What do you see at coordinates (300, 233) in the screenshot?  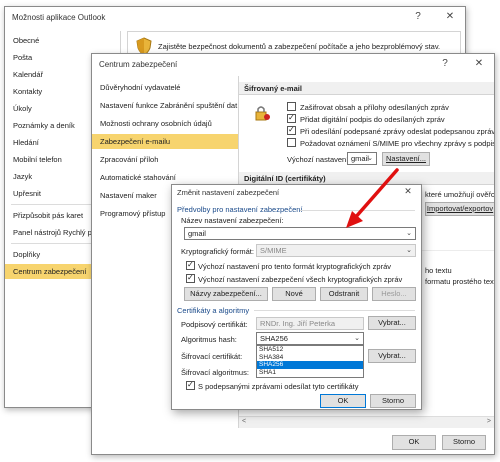 I see `security-name-combo: gmail ⌄` at bounding box center [300, 233].